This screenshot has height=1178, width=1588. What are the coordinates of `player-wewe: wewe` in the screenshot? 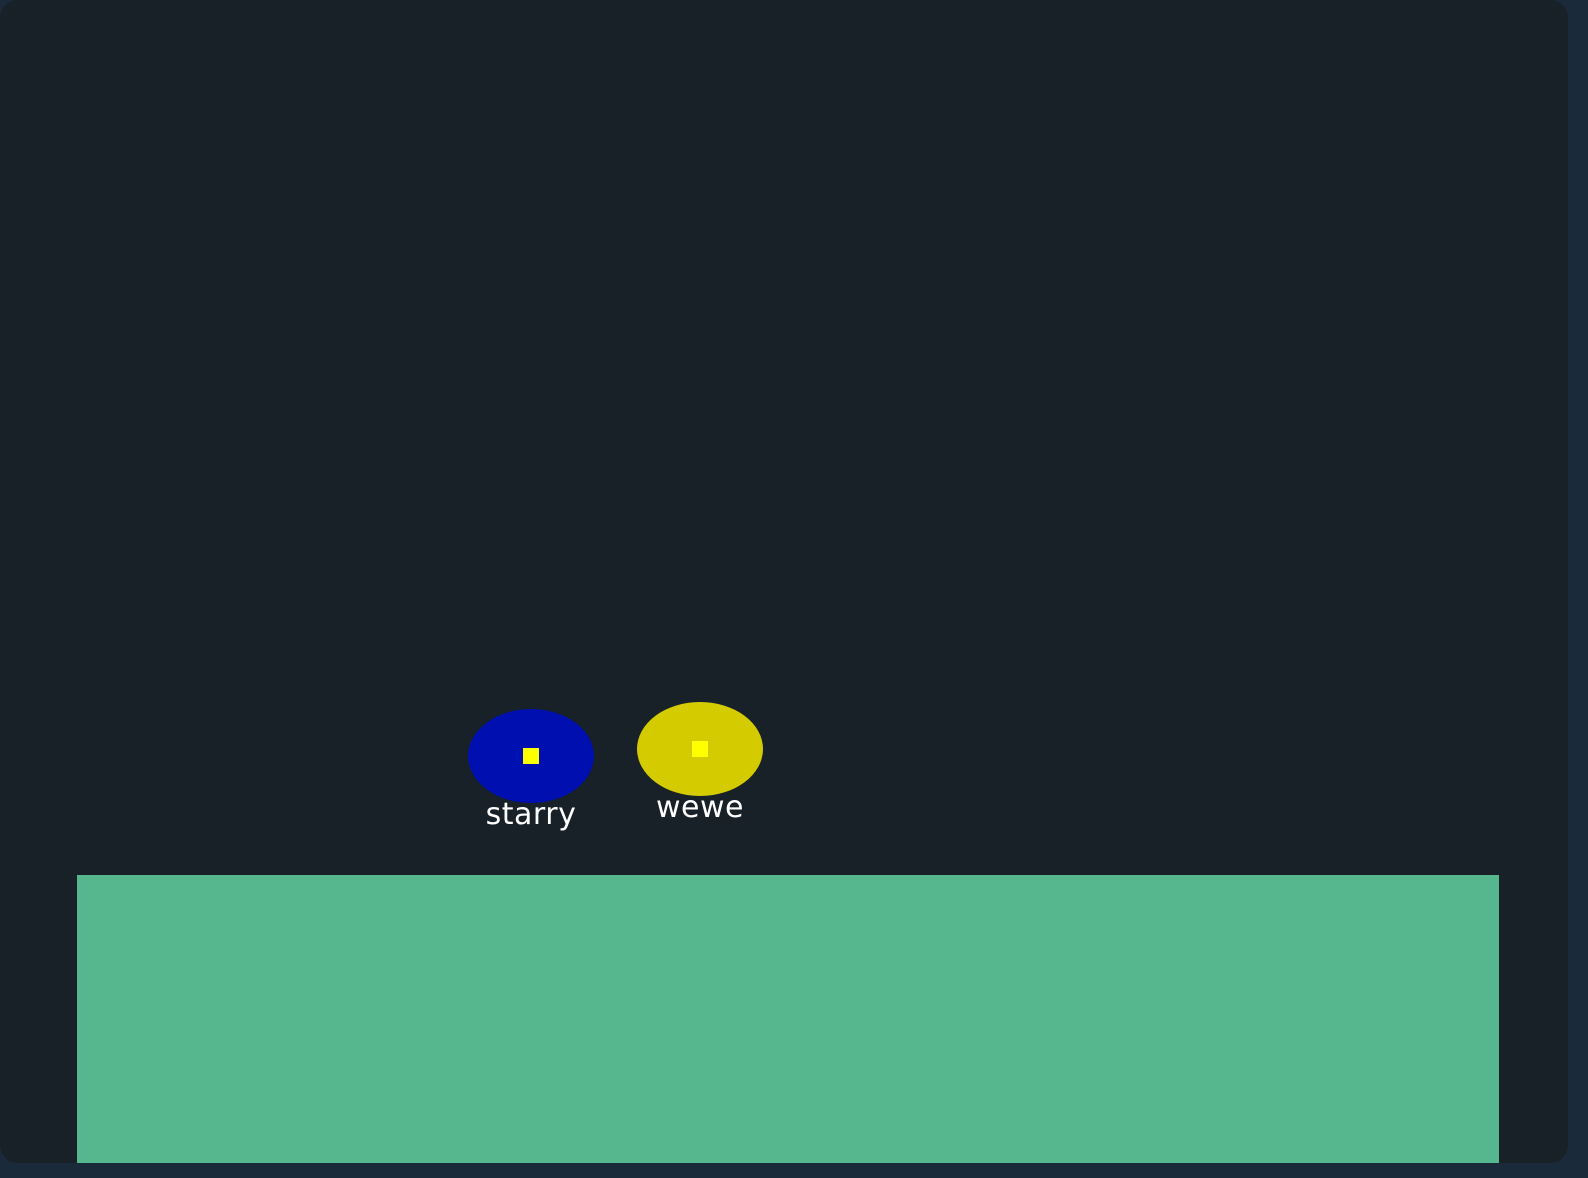 It's located at (700, 772).